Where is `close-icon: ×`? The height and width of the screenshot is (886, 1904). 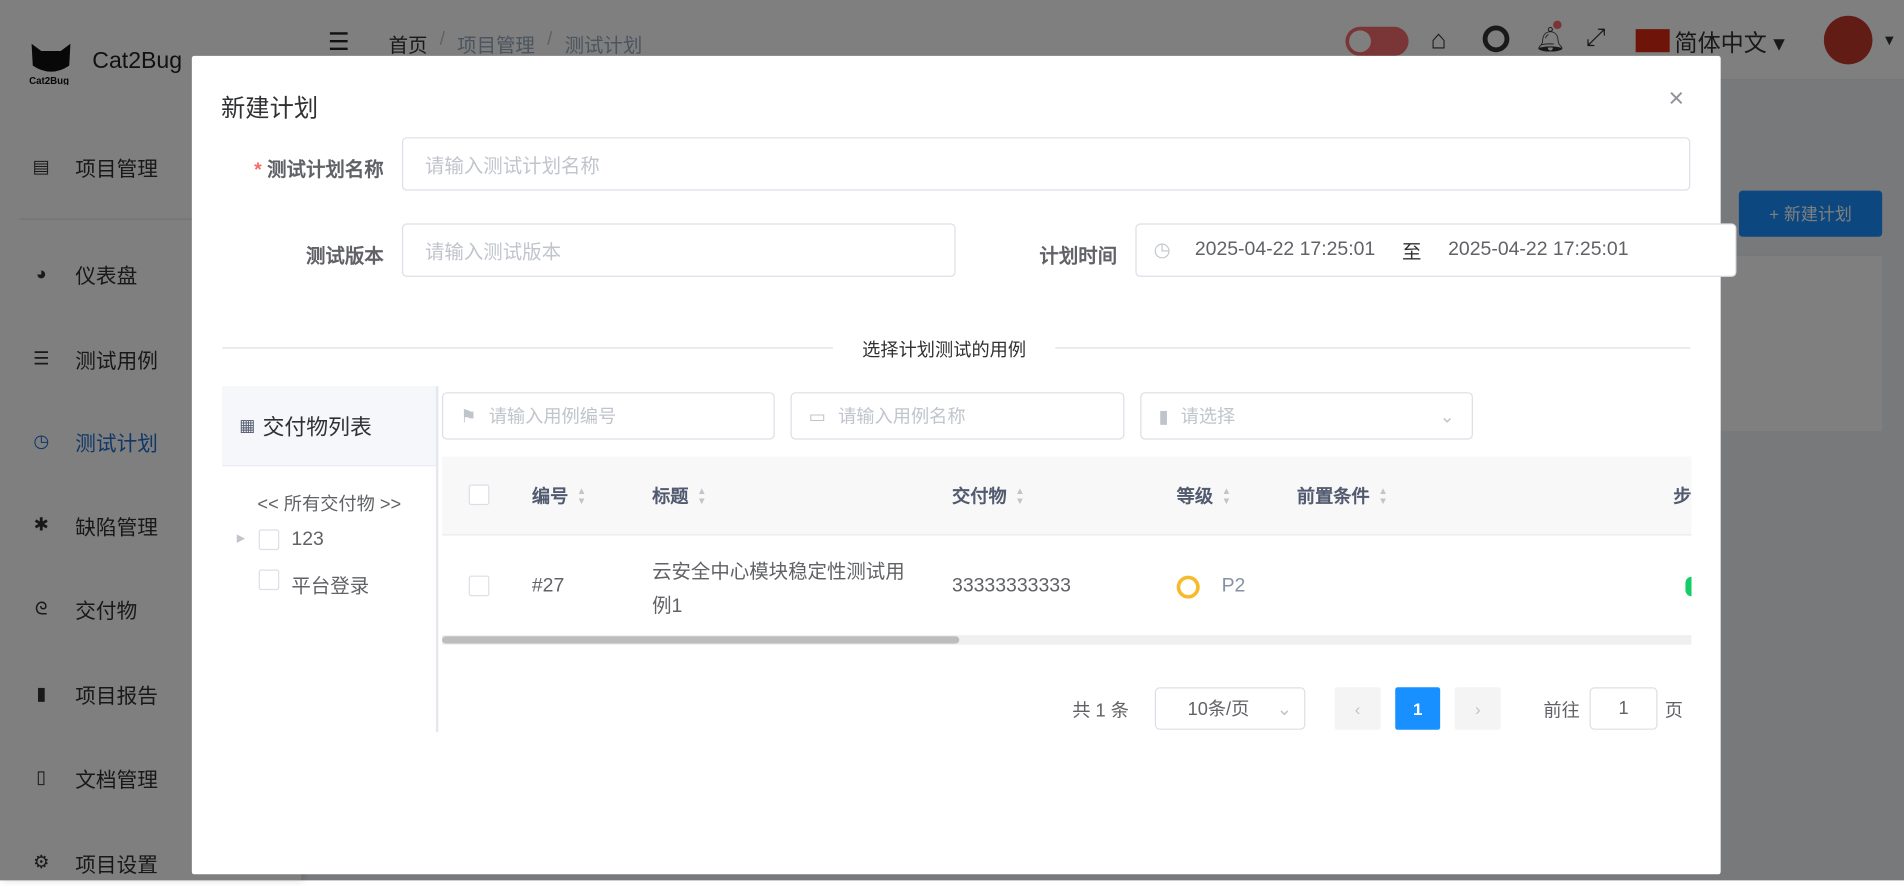
close-icon: × is located at coordinates (1676, 99).